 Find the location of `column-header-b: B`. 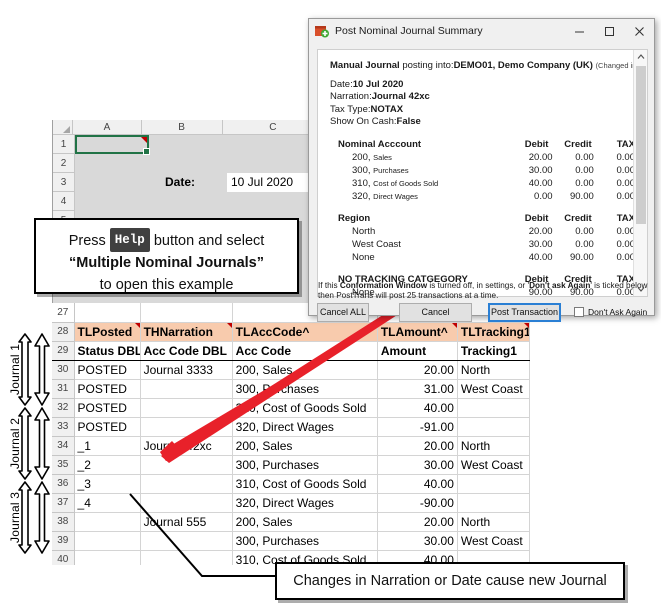

column-header-b: B is located at coordinates (182, 127).